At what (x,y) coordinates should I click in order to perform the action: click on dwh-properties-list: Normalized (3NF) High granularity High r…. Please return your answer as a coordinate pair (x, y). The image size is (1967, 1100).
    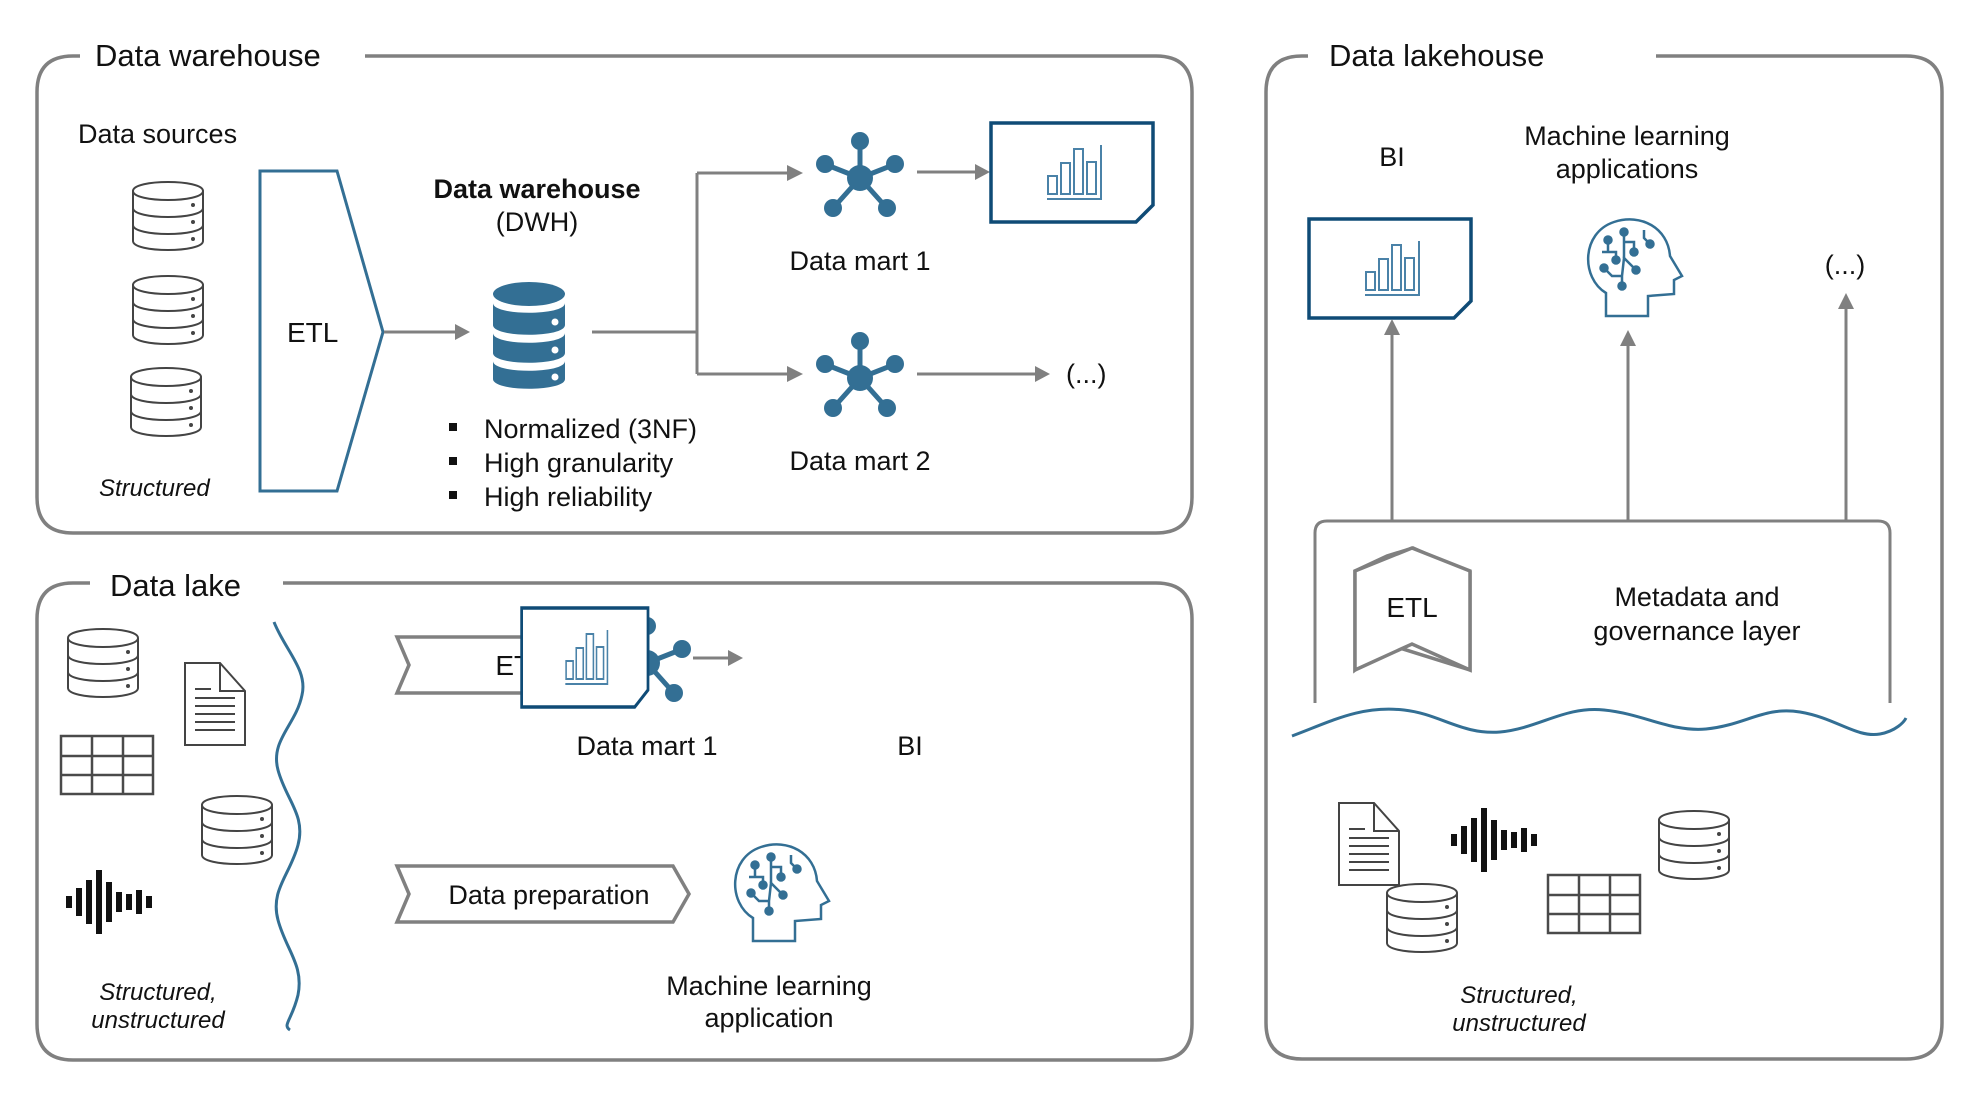
    Looking at the image, I should click on (573, 463).